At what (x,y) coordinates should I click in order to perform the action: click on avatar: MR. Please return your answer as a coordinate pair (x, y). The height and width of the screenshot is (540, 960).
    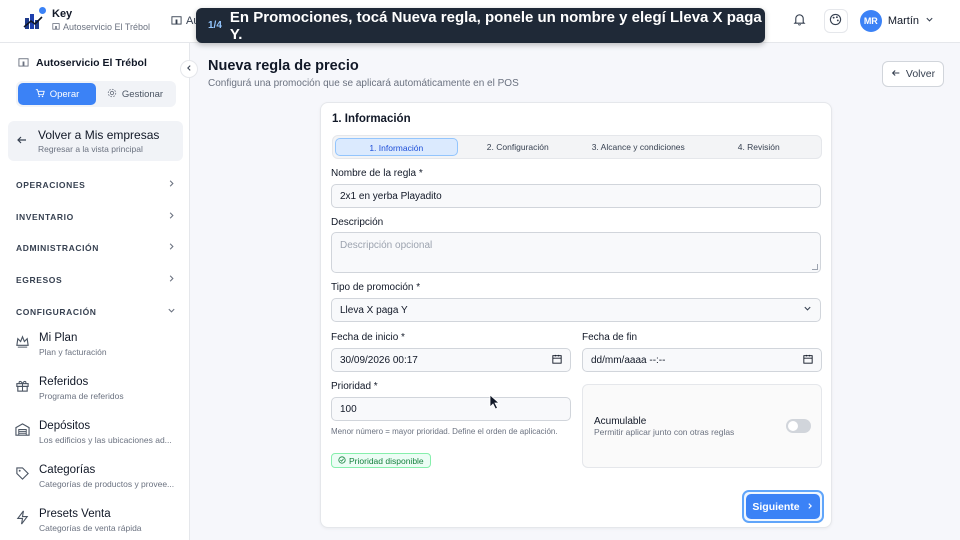
    Looking at the image, I should click on (870, 21).